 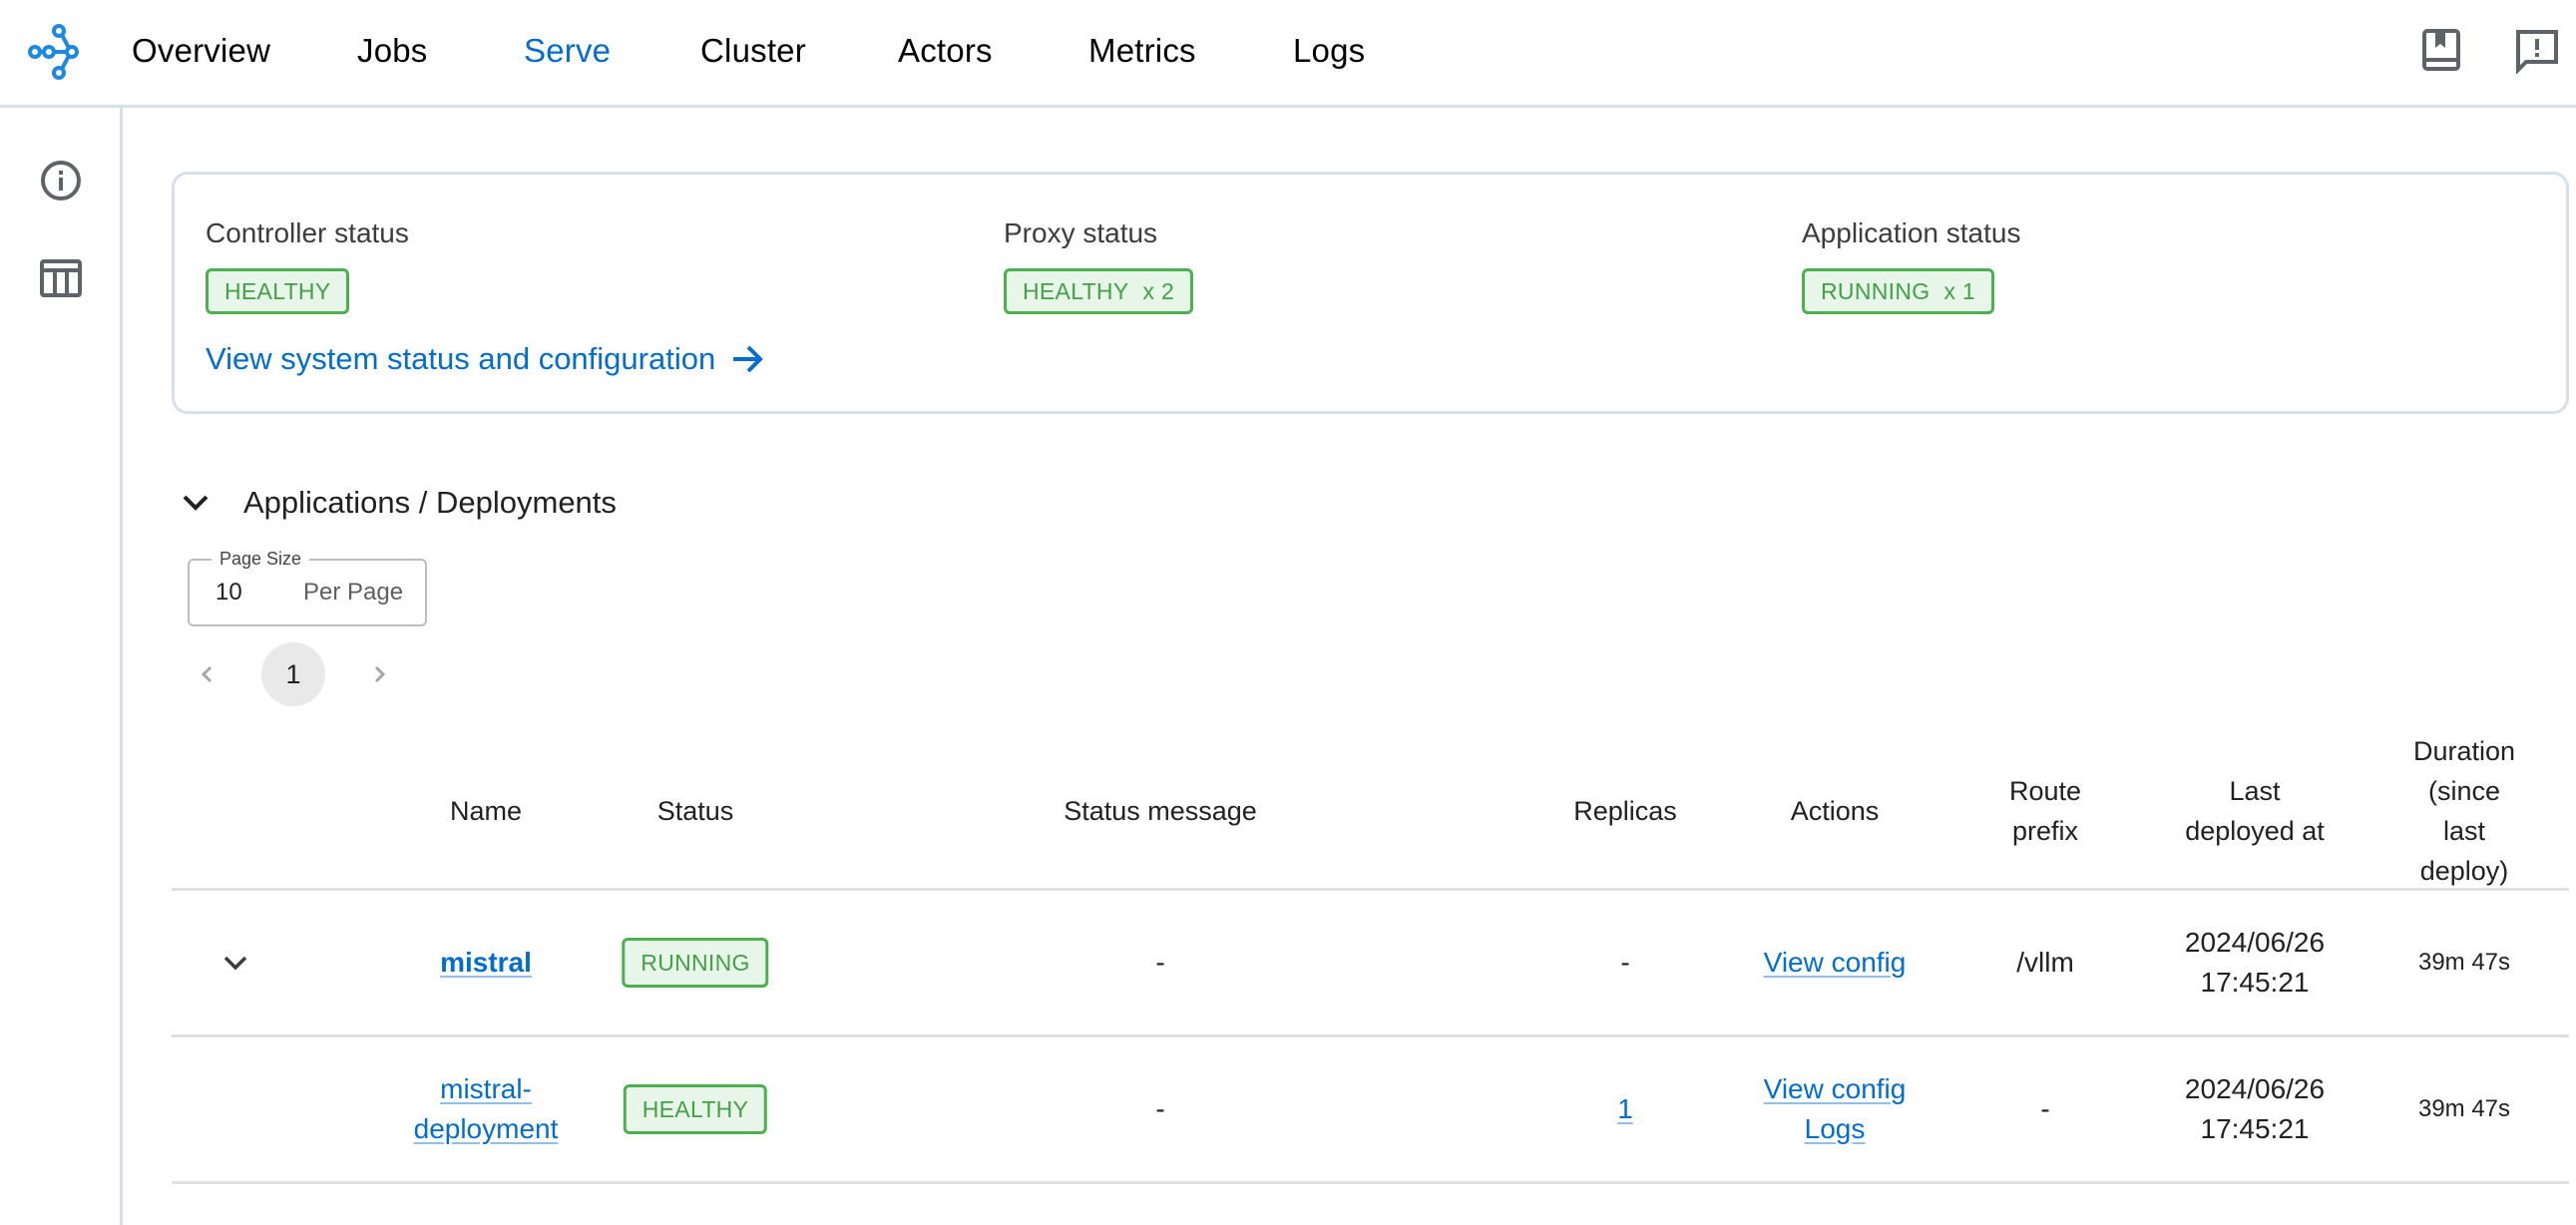 I want to click on logs-link: Logs, so click(x=1835, y=1129).